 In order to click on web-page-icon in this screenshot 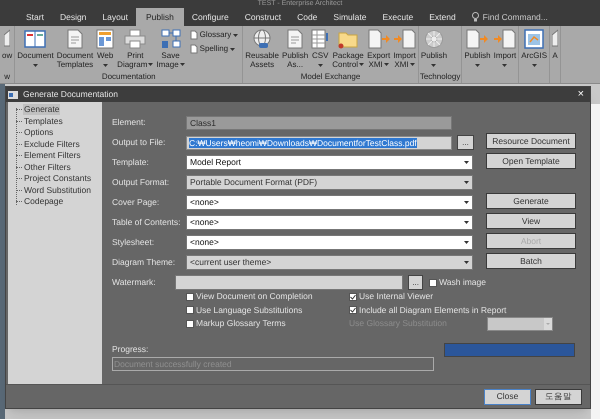, I will do `click(105, 39)`.